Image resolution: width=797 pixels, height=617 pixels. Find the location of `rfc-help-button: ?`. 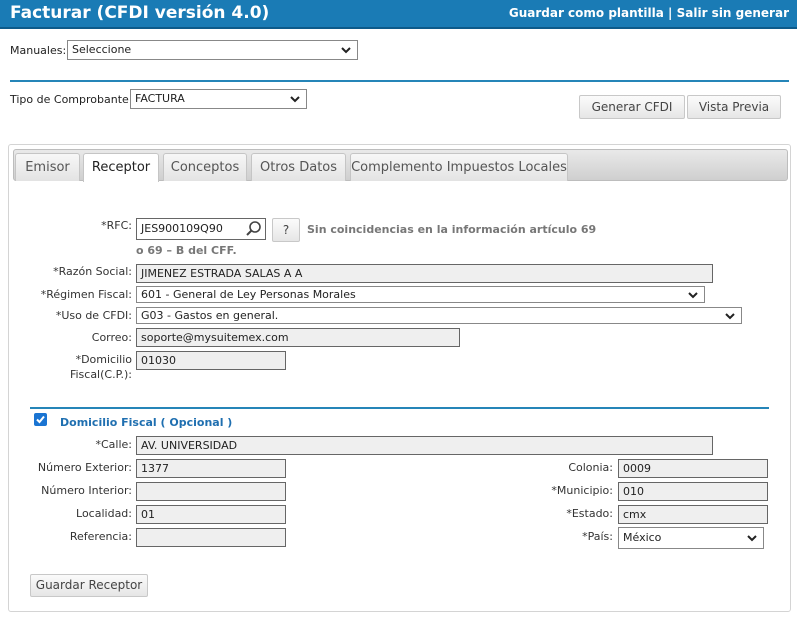

rfc-help-button: ? is located at coordinates (286, 230).